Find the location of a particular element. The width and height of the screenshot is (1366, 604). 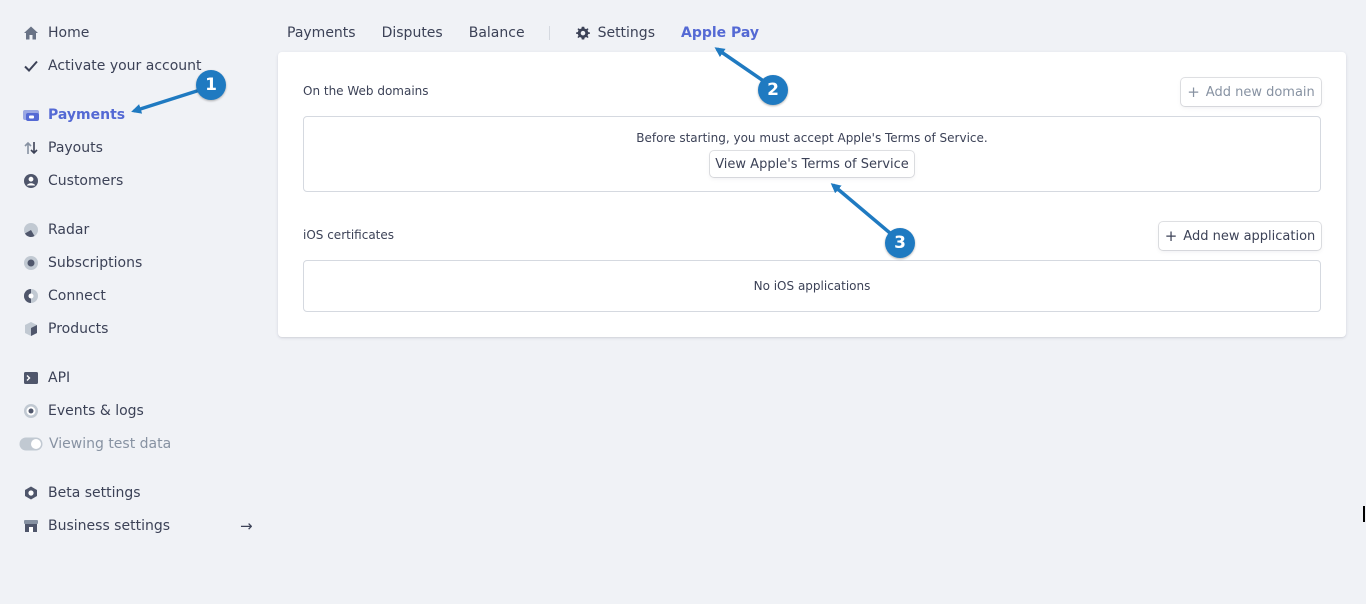

sidebar-item-label: Viewing test data is located at coordinates (110, 444).